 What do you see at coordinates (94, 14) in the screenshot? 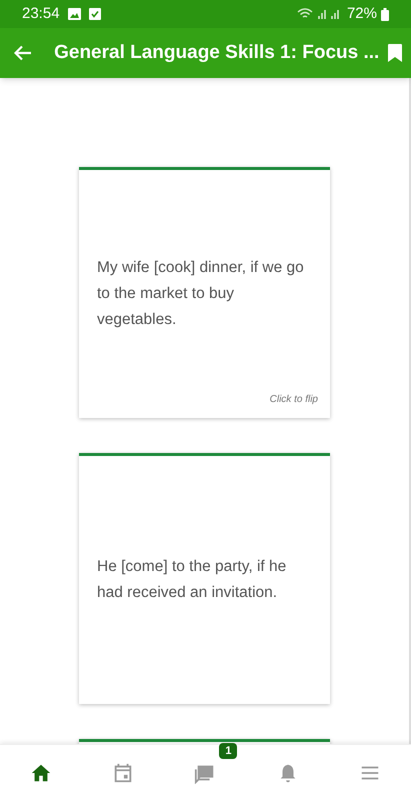
I see `check-icon` at bounding box center [94, 14].